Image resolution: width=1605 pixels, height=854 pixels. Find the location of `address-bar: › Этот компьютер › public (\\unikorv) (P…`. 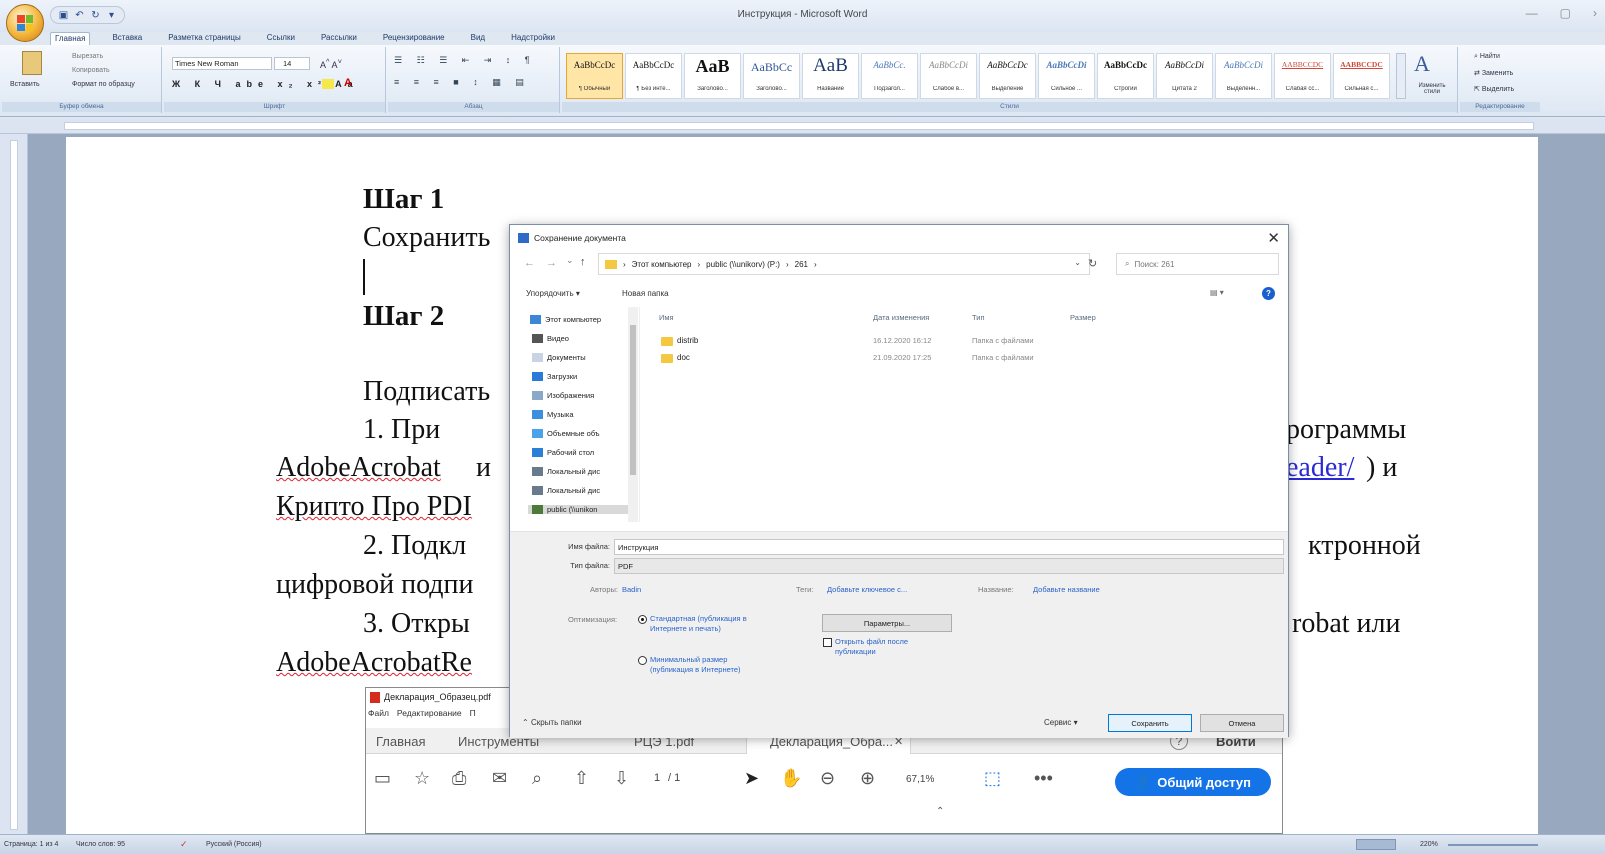

address-bar: › Этот компьютер › public (\\unikorv) (P… is located at coordinates (844, 264).